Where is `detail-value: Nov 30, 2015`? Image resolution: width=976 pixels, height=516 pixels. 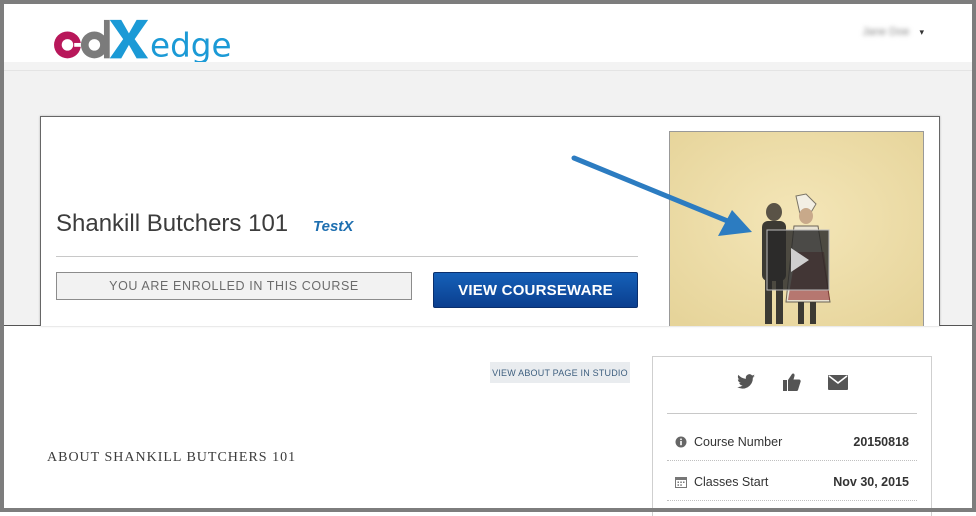
detail-value: Nov 30, 2015 is located at coordinates (871, 482).